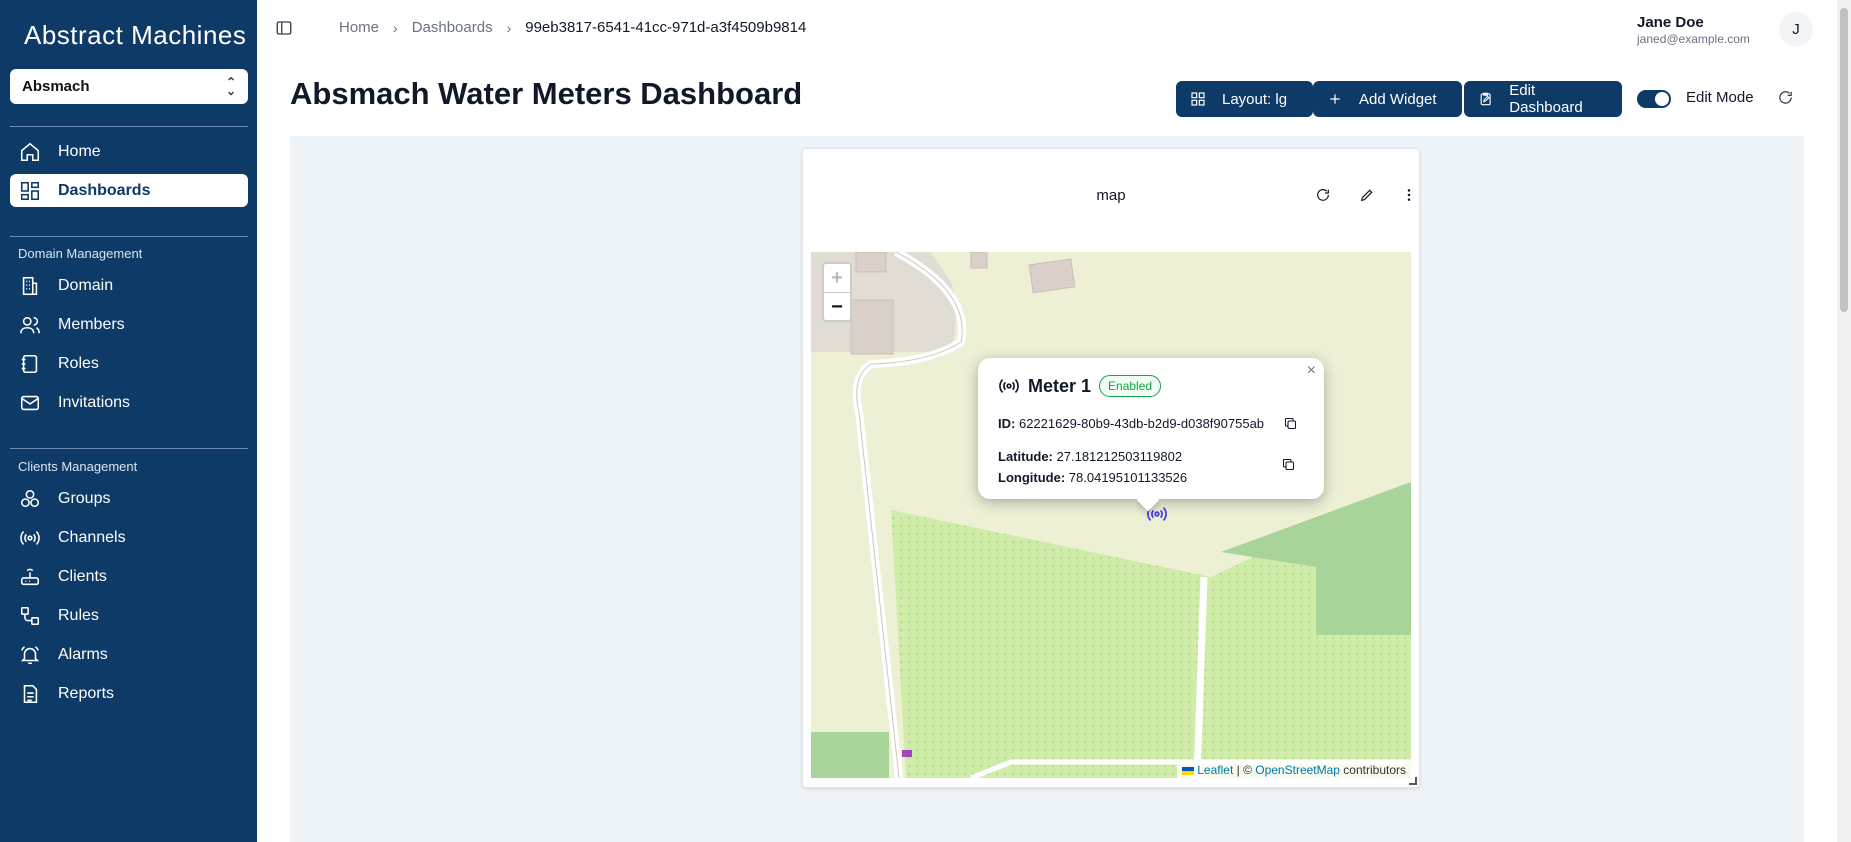  What do you see at coordinates (129, 654) in the screenshot?
I see `sidebar-item-alarms: Alarms` at bounding box center [129, 654].